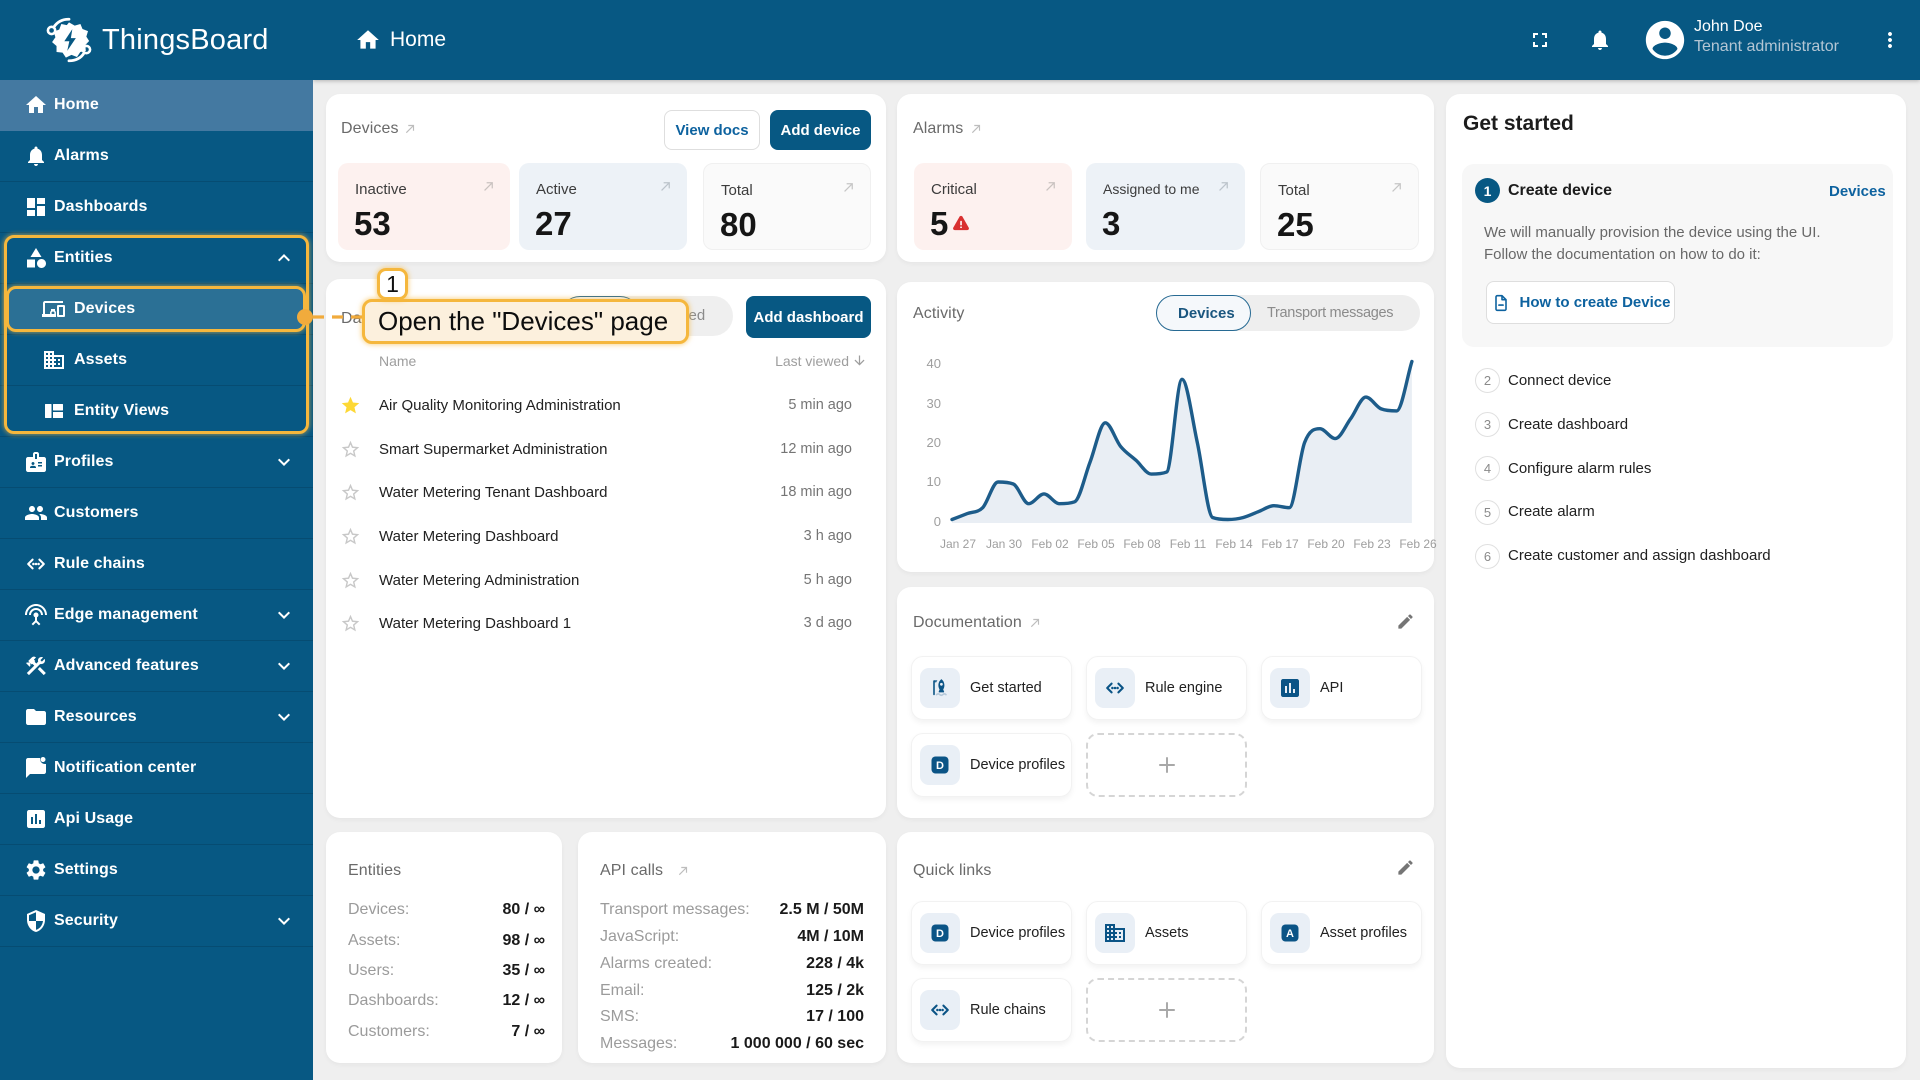  What do you see at coordinates (958, 544) in the screenshot?
I see `svg-text: Jan 27` at bounding box center [958, 544].